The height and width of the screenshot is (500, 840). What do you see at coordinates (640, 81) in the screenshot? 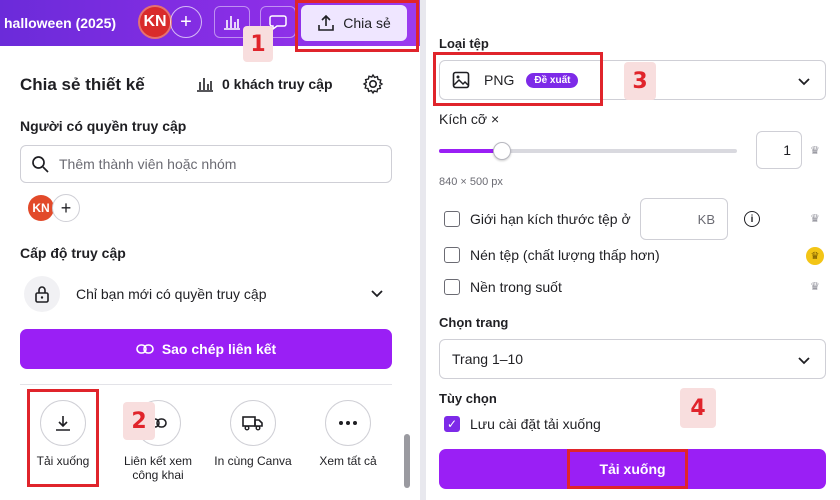
I see `annotation-step-3: 3` at bounding box center [640, 81].